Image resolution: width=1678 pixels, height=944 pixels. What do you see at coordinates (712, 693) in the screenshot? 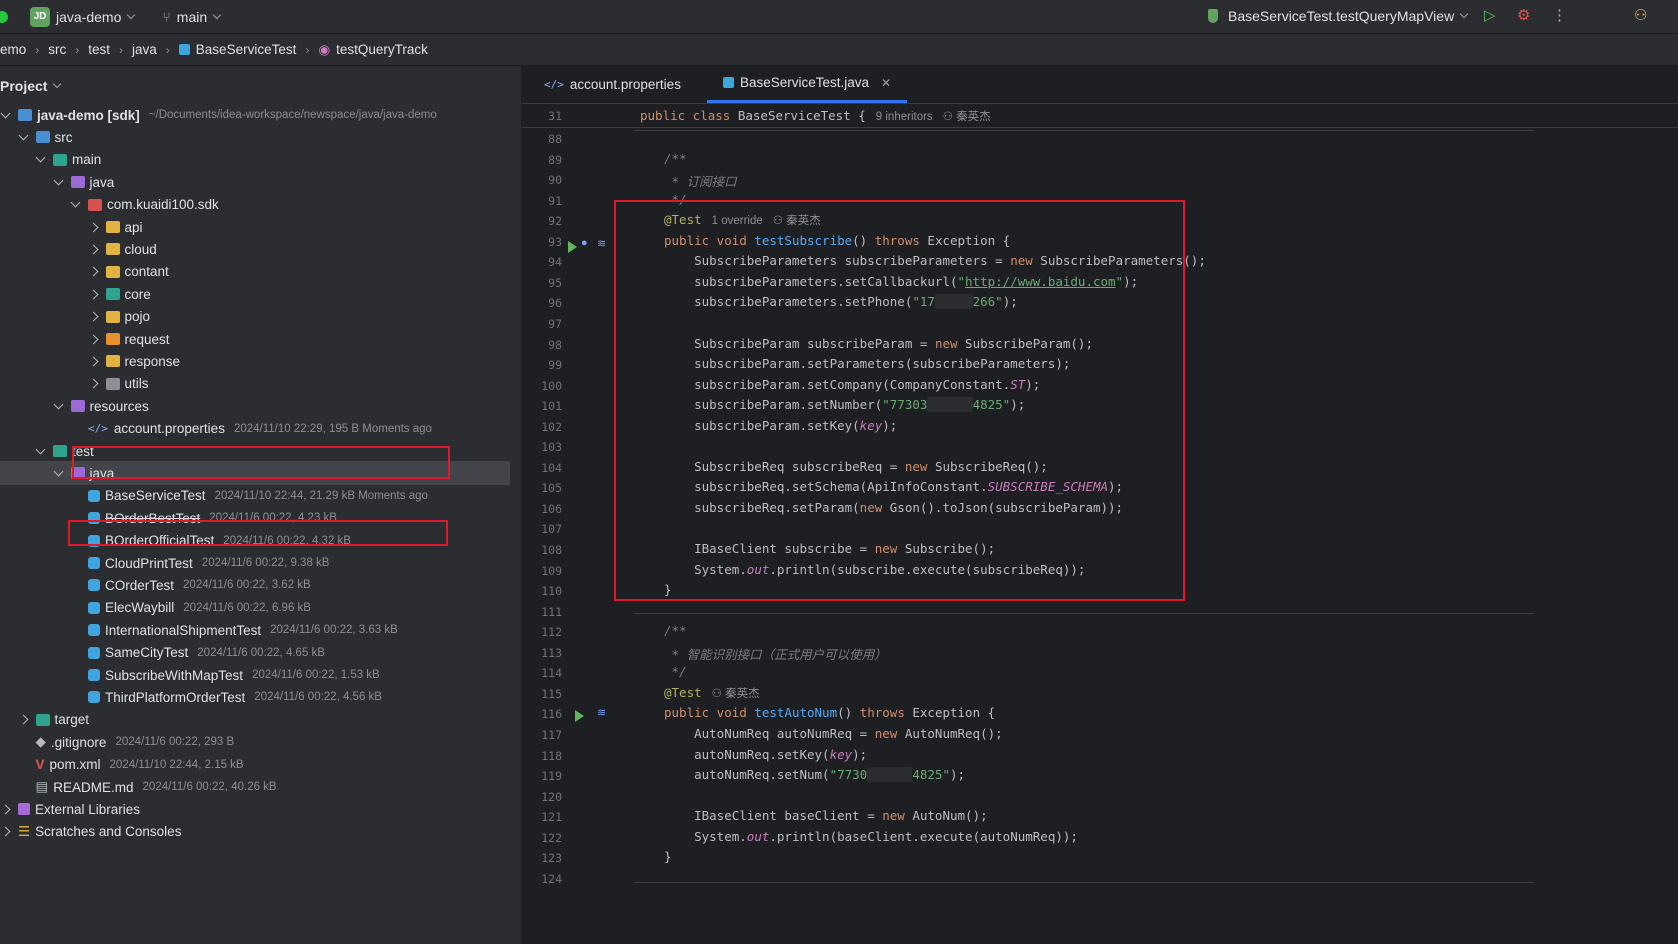
I see `code-line: @Test ⚇ 秦英杰` at bounding box center [712, 693].